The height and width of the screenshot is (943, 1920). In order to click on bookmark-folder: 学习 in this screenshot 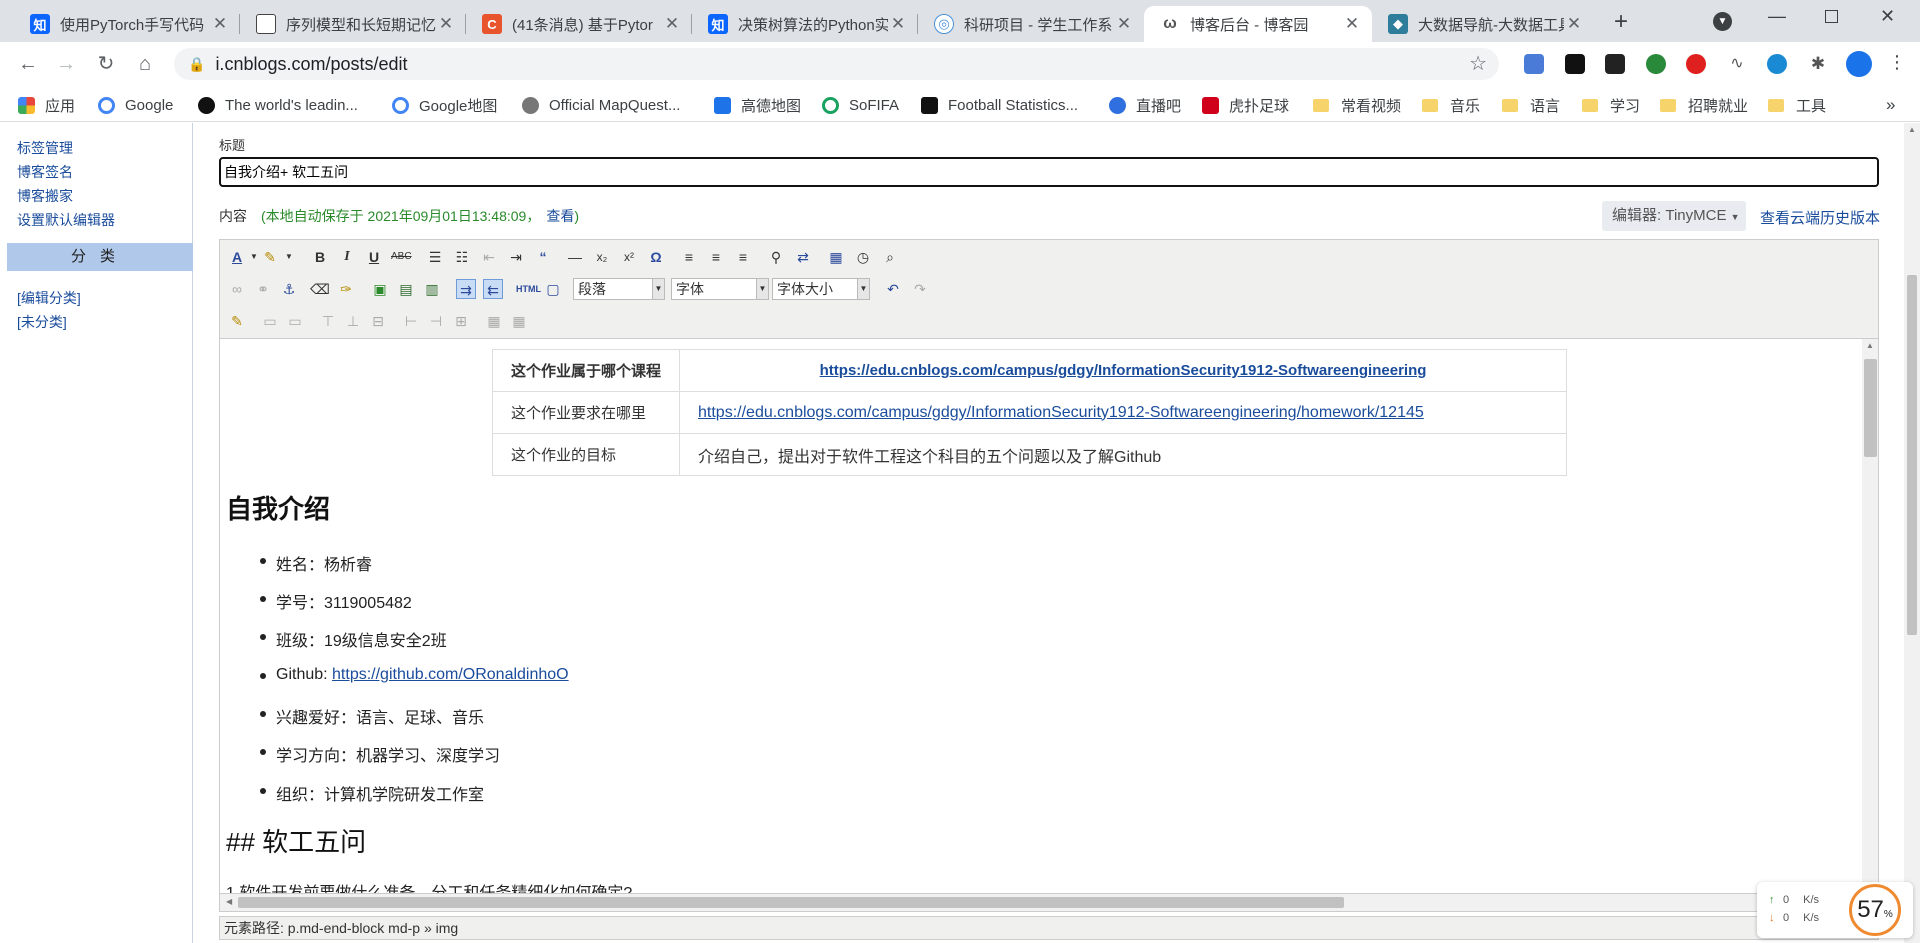, I will do `click(1611, 105)`.